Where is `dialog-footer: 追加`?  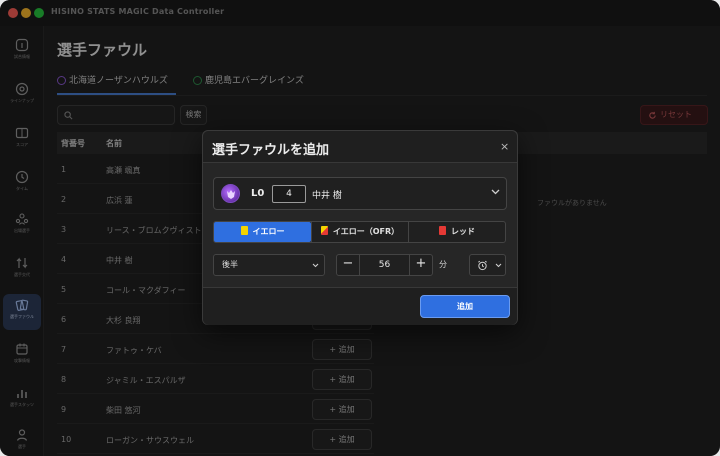 dialog-footer: 追加 is located at coordinates (360, 306).